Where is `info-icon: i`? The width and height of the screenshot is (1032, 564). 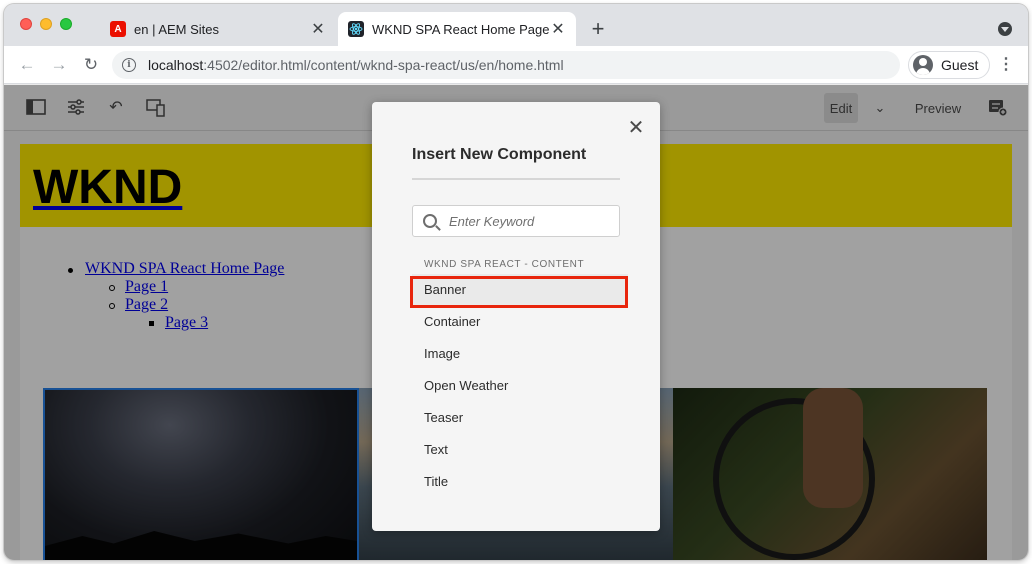
info-icon: i is located at coordinates (129, 65).